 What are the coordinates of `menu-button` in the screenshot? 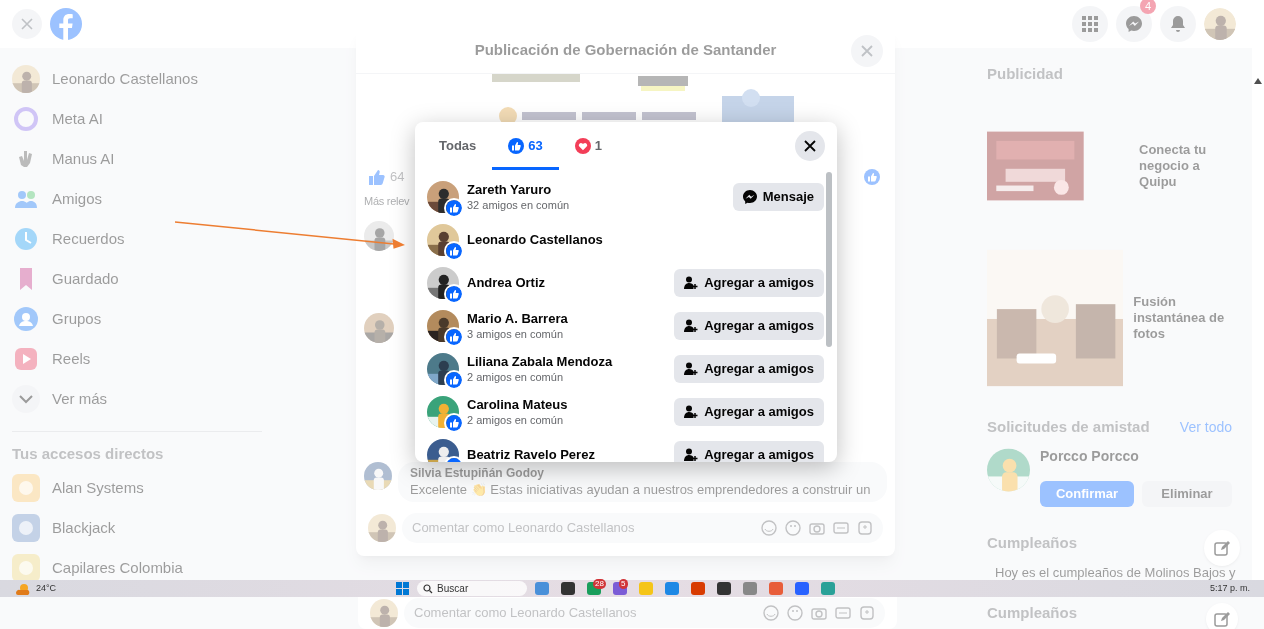 It's located at (1090, 24).